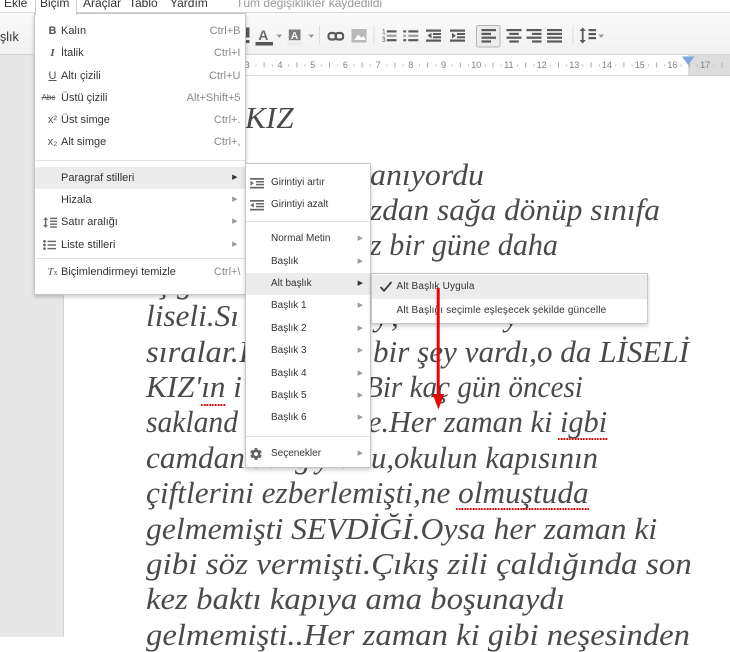 This screenshot has width=730, height=652. Describe the element at coordinates (345, 65) in the screenshot. I see `svg-text: 6` at that location.